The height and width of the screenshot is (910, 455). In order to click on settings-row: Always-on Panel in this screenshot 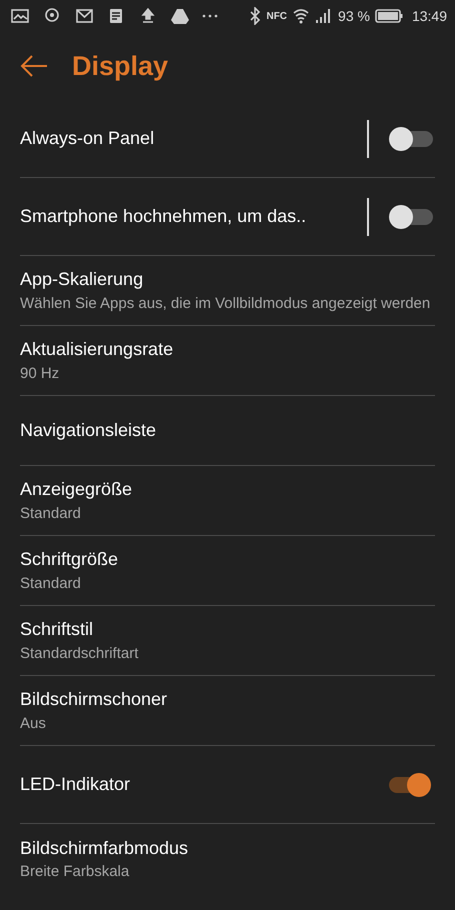, I will do `click(227, 139)`.